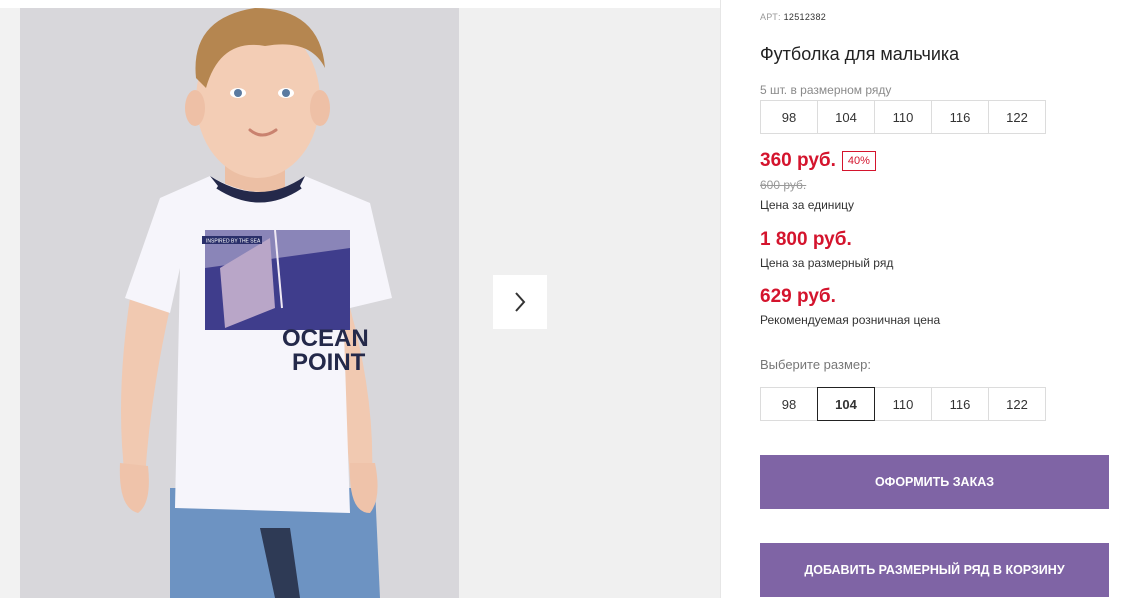  What do you see at coordinates (858, 161) in the screenshot?
I see `discount-badge: 40%` at bounding box center [858, 161].